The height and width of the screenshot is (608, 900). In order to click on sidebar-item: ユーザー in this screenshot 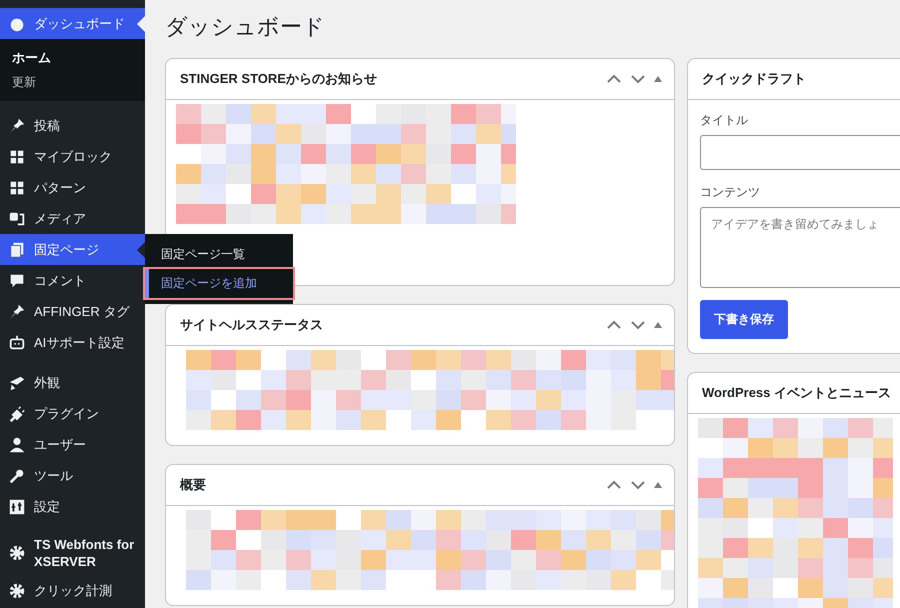, I will do `click(72, 444)`.